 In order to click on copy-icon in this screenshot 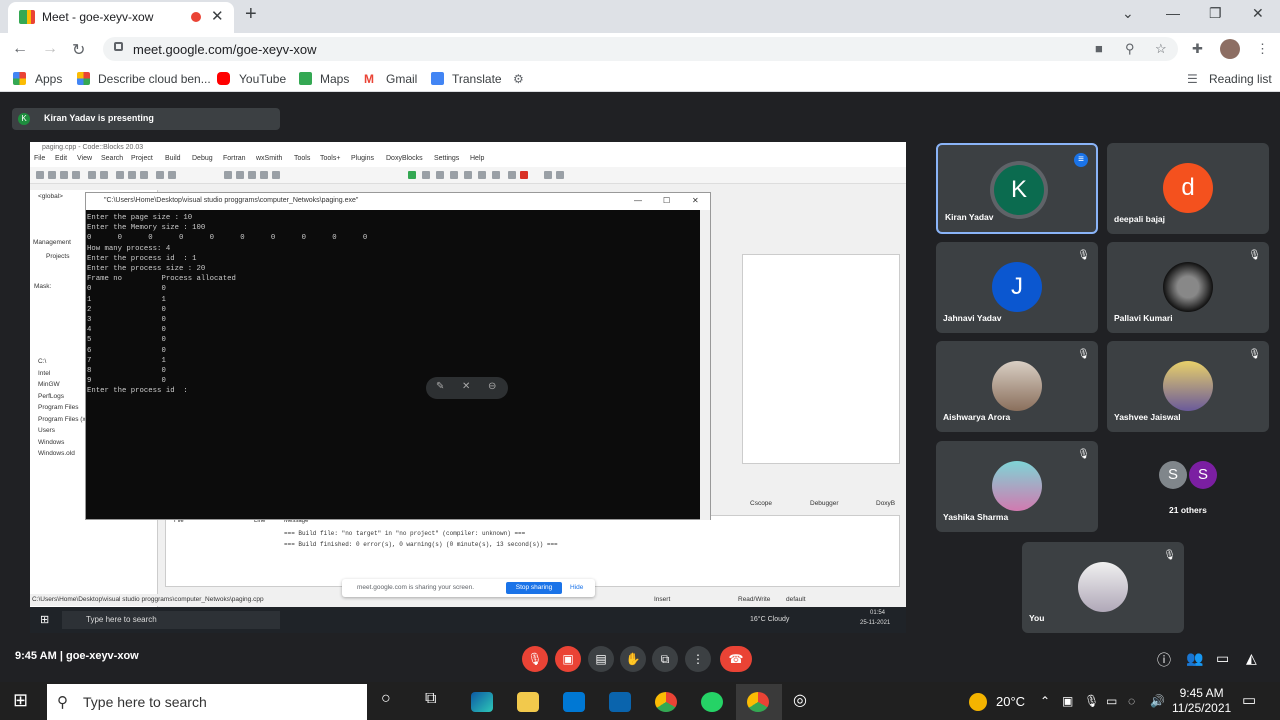, I will do `click(132, 175)`.